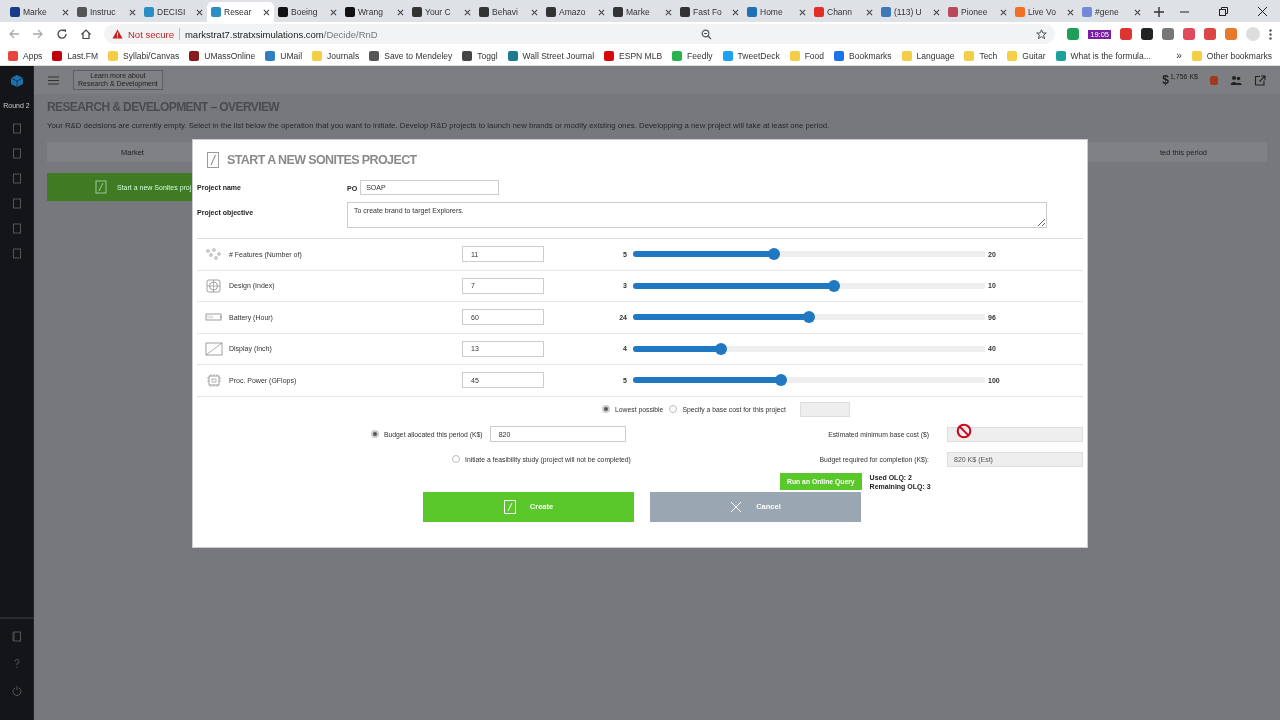 The image size is (1280, 720). I want to click on browser-tab: (113) U, so click(910, 12).